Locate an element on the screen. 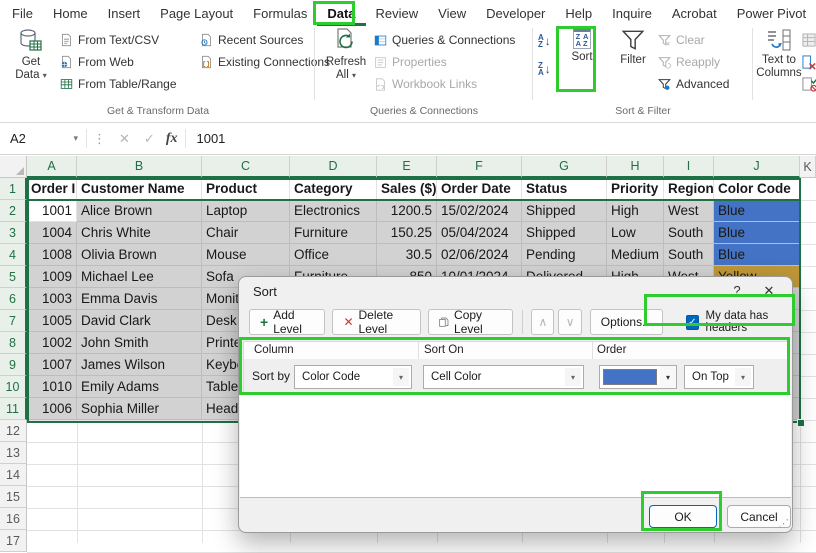 Image resolution: width=816 pixels, height=553 pixels. column-header-j: J is located at coordinates (757, 167).